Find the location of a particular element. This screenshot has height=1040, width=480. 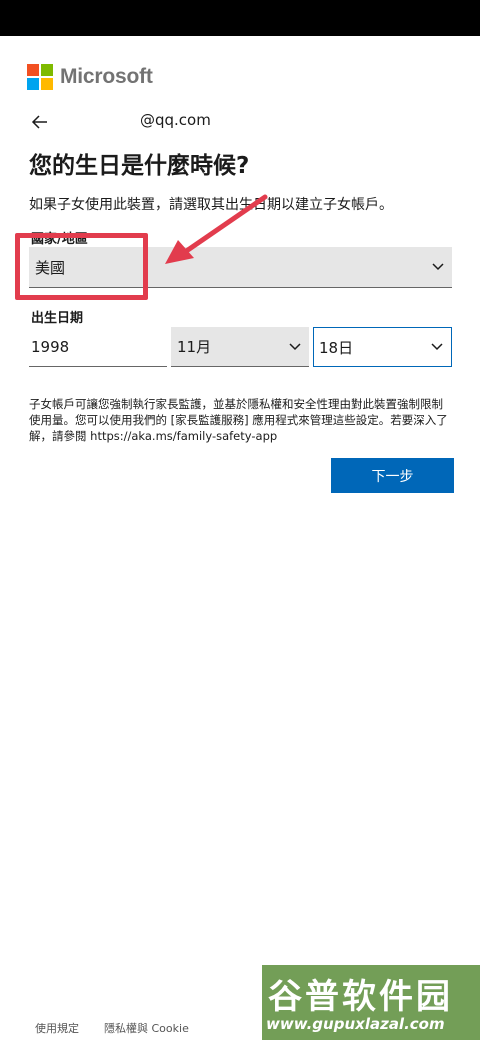

birthdate-label: 出生日期 is located at coordinates (57, 318).